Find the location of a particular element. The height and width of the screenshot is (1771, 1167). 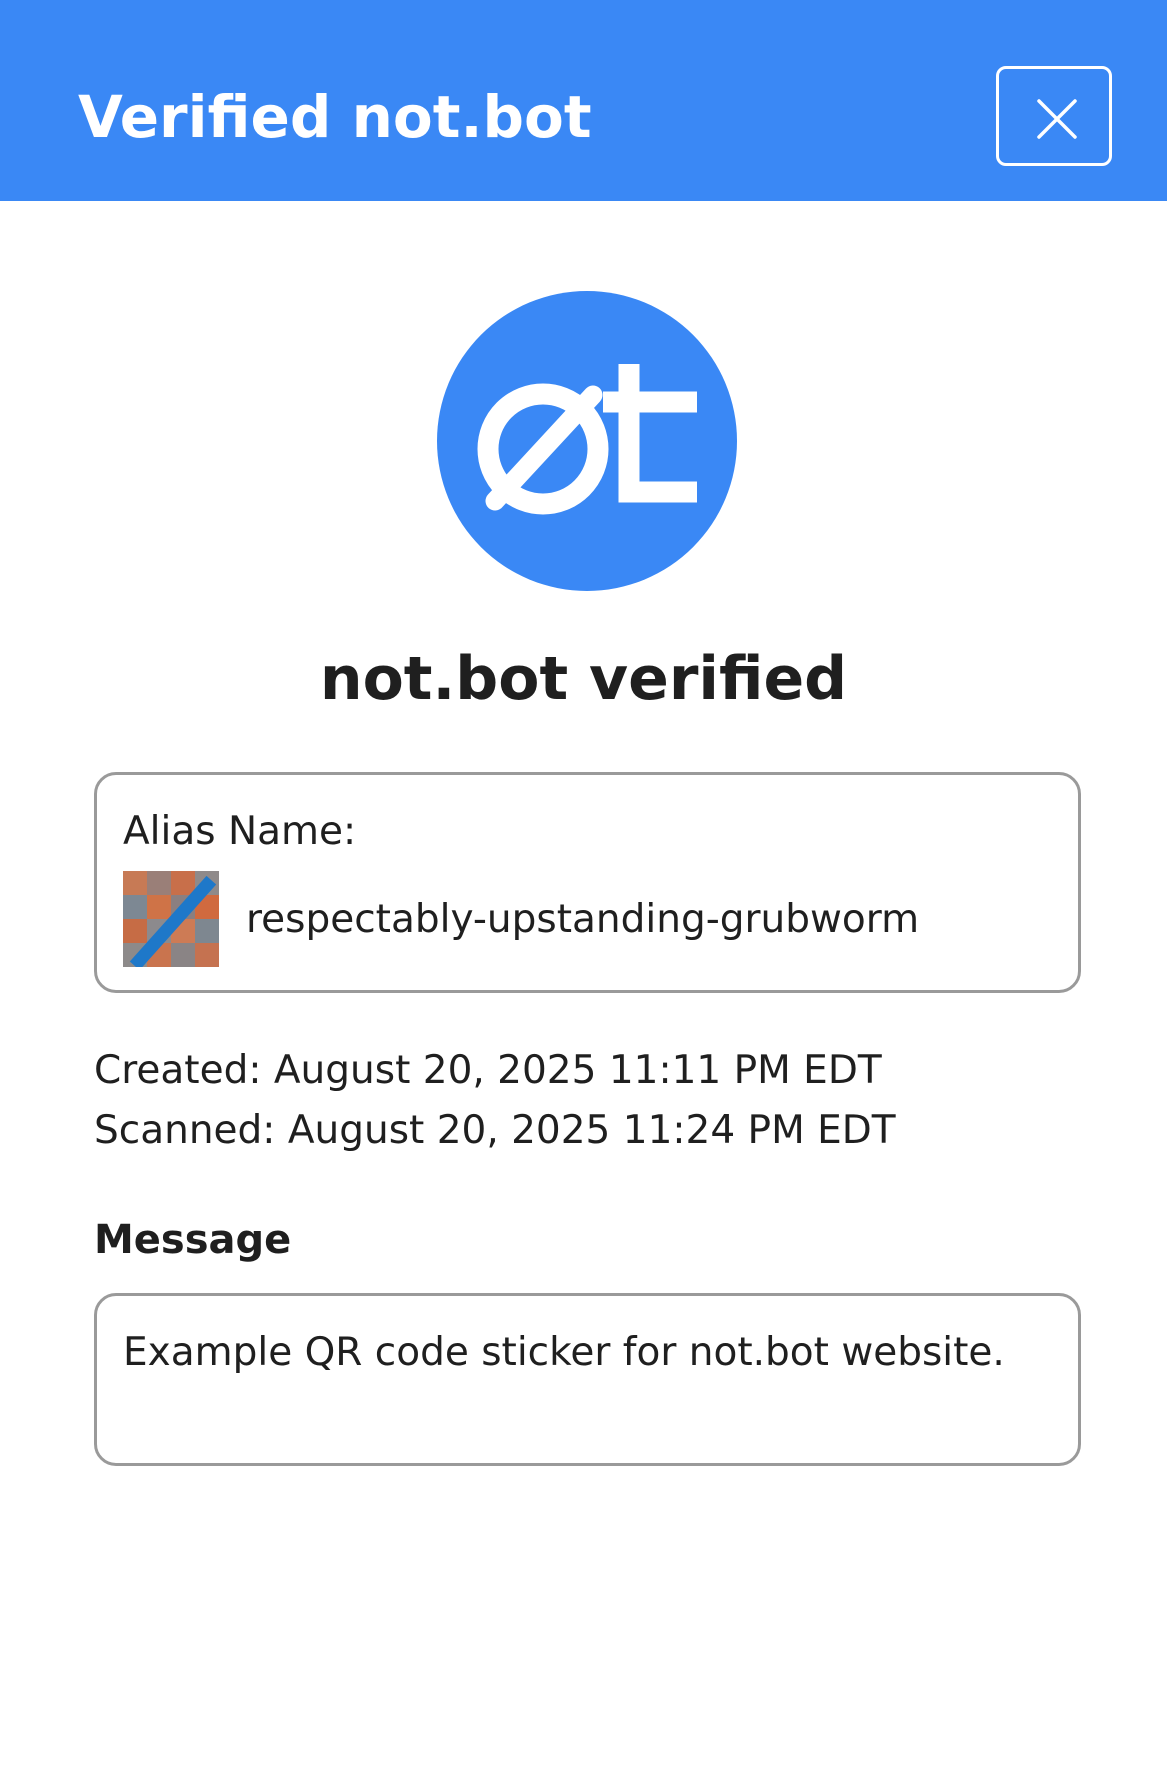

created-timestamp: Created: August 20, 2025 11:11 PM EDT is located at coordinates (488, 1070).